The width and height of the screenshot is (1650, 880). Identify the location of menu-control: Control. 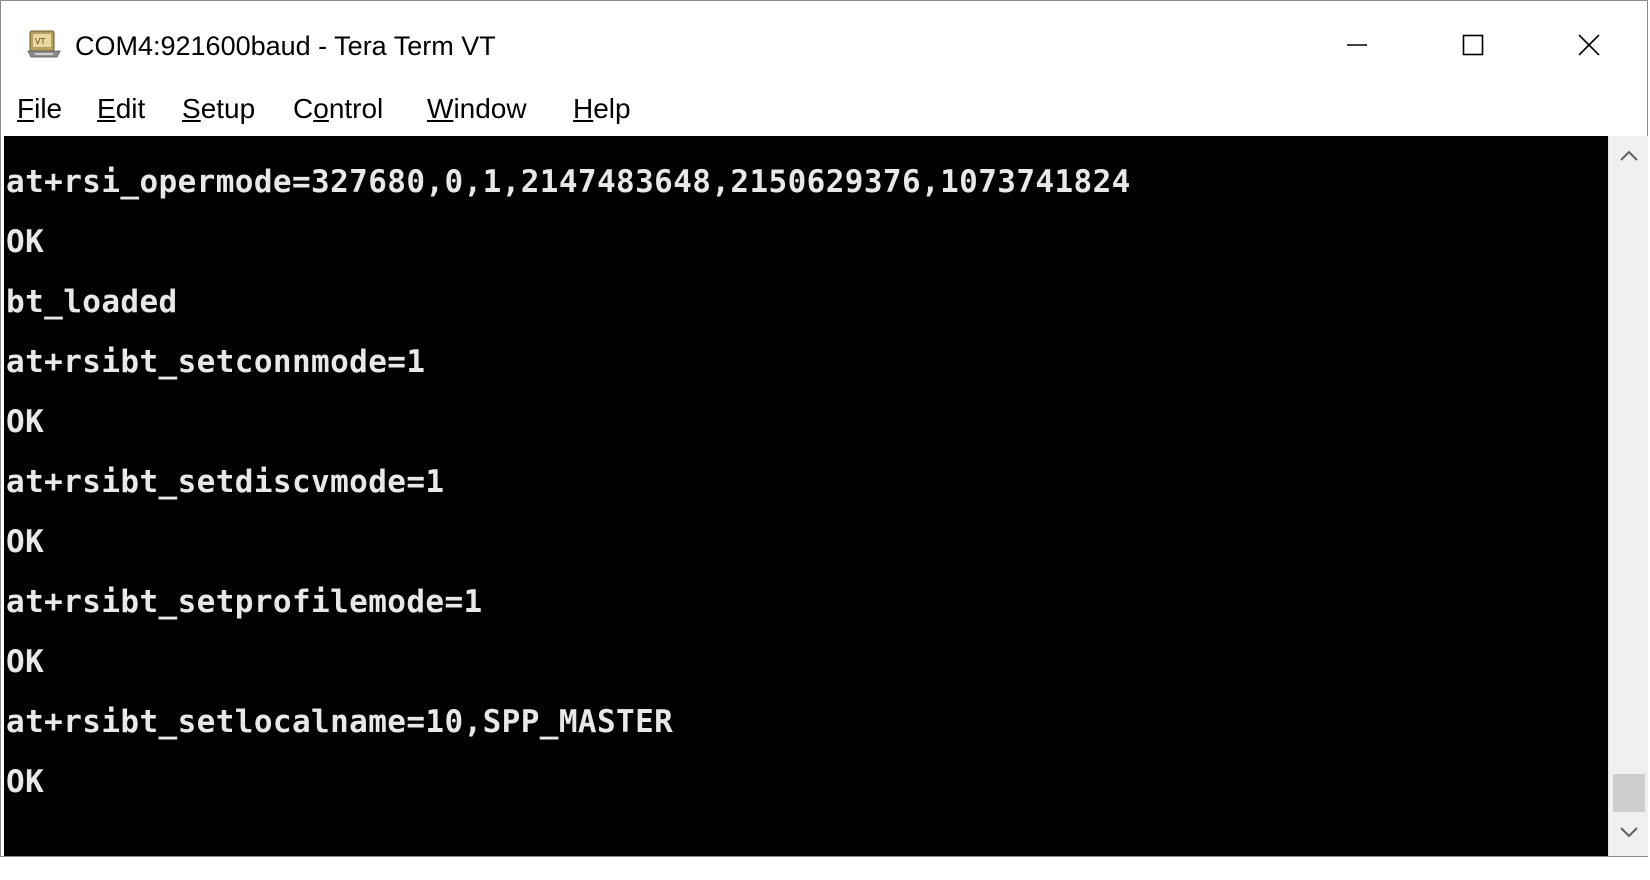
(338, 109).